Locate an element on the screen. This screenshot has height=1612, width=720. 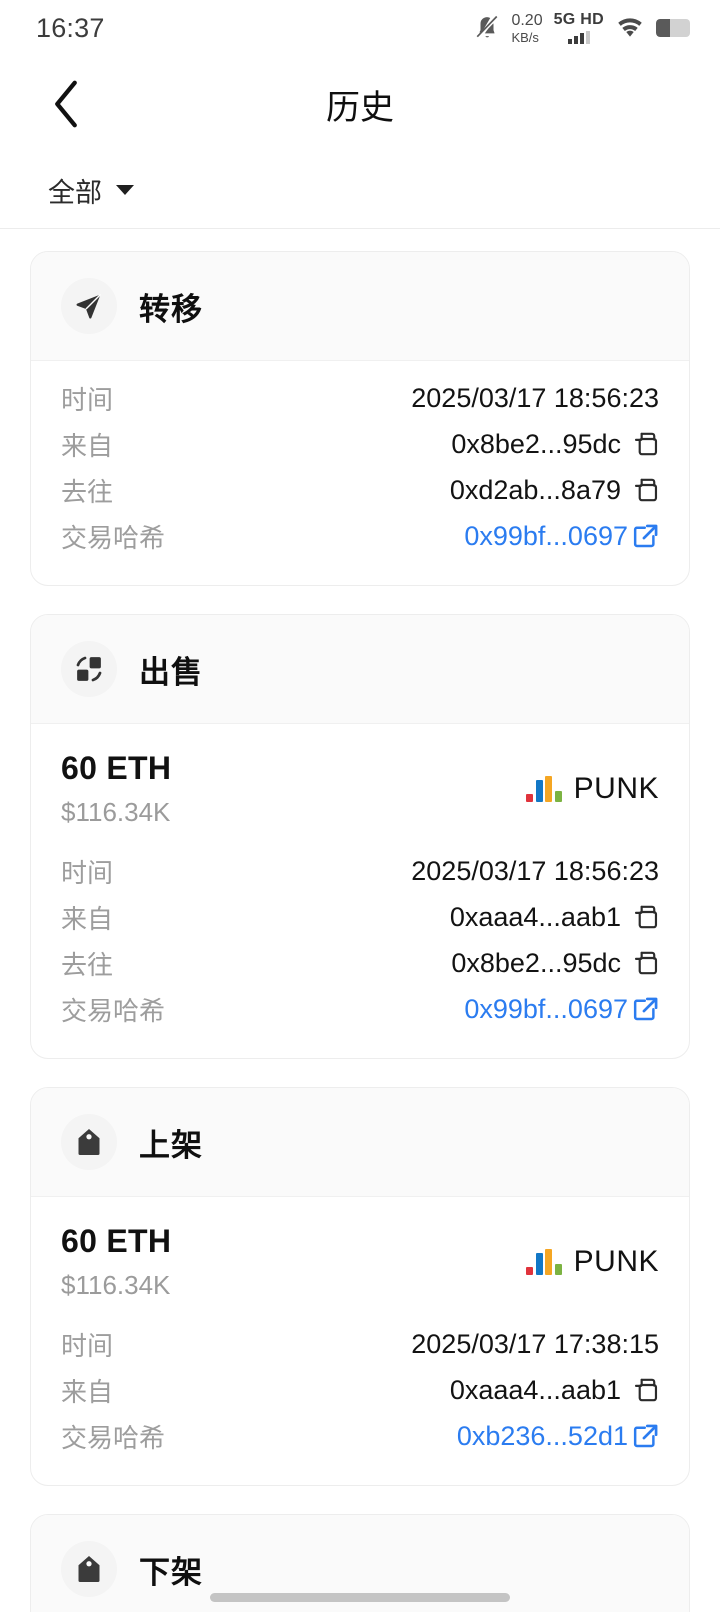
send-arrow-icon is located at coordinates (88, 306).